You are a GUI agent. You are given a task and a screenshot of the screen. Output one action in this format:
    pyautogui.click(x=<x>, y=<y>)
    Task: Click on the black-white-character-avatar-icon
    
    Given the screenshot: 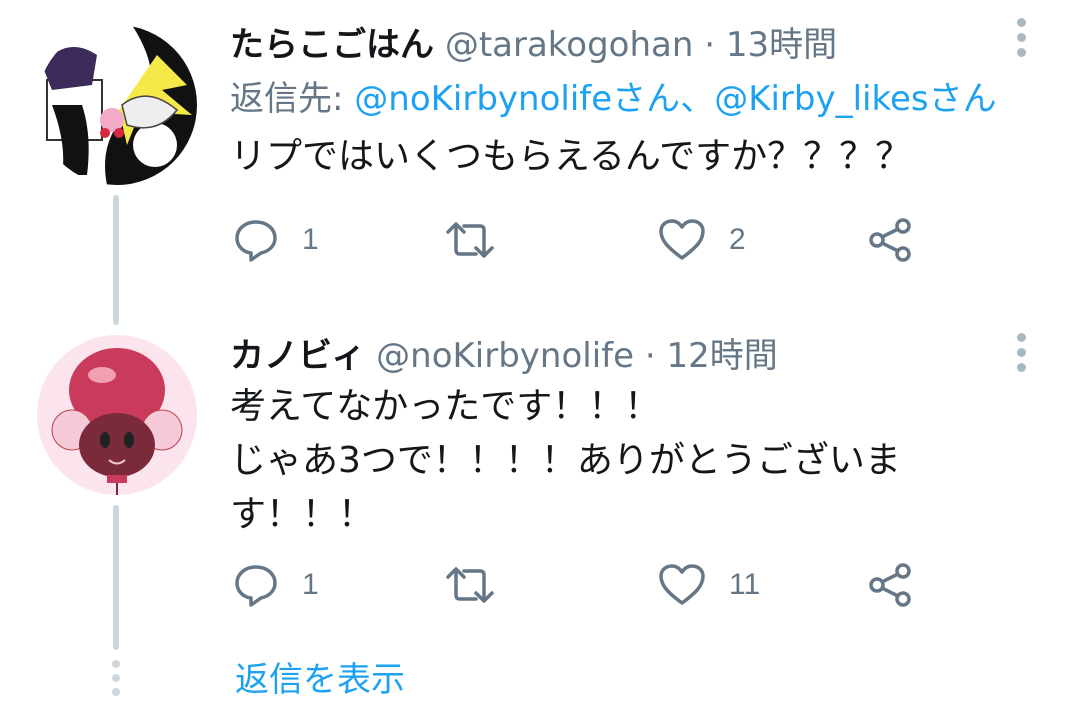 What is the action you would take?
    pyautogui.click(x=117, y=105)
    